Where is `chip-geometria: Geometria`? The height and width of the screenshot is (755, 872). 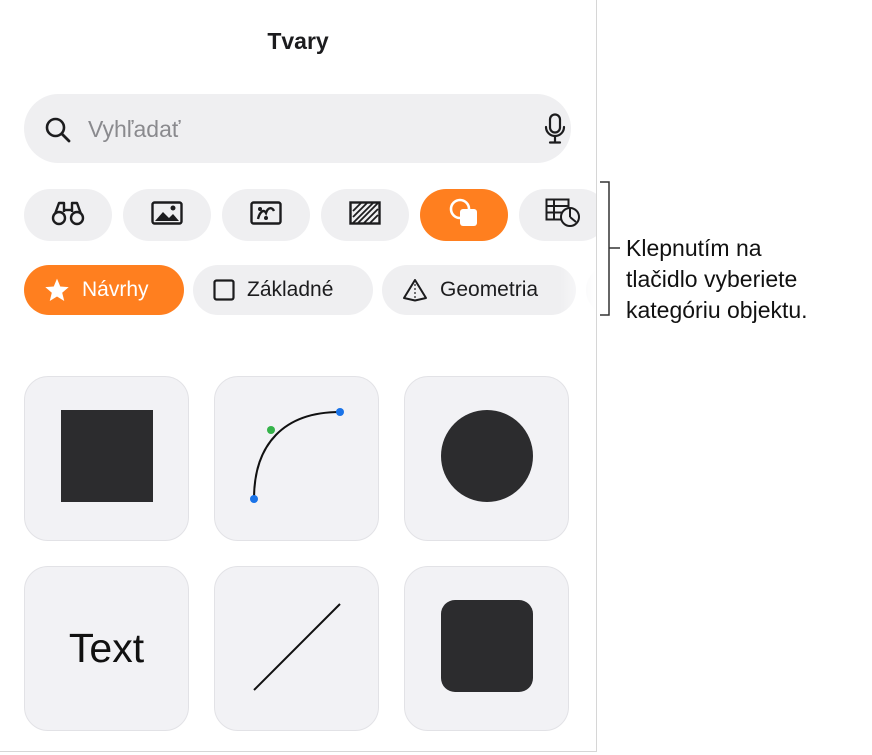
chip-geometria: Geometria is located at coordinates (479, 290).